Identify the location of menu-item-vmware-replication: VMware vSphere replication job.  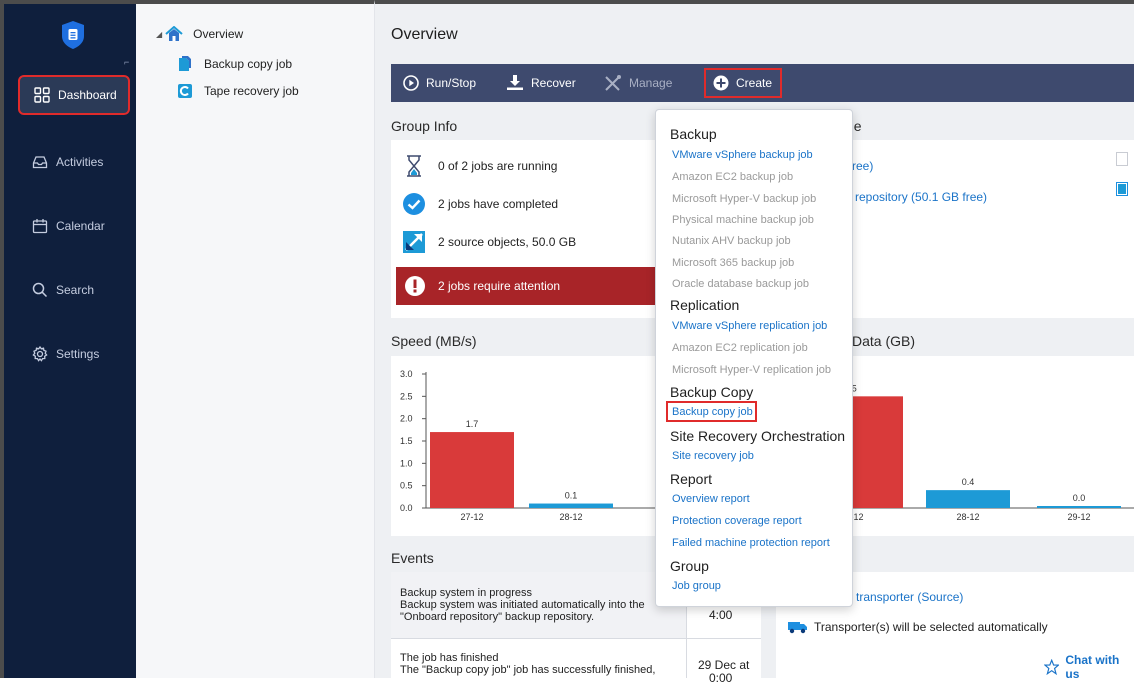
(749, 326).